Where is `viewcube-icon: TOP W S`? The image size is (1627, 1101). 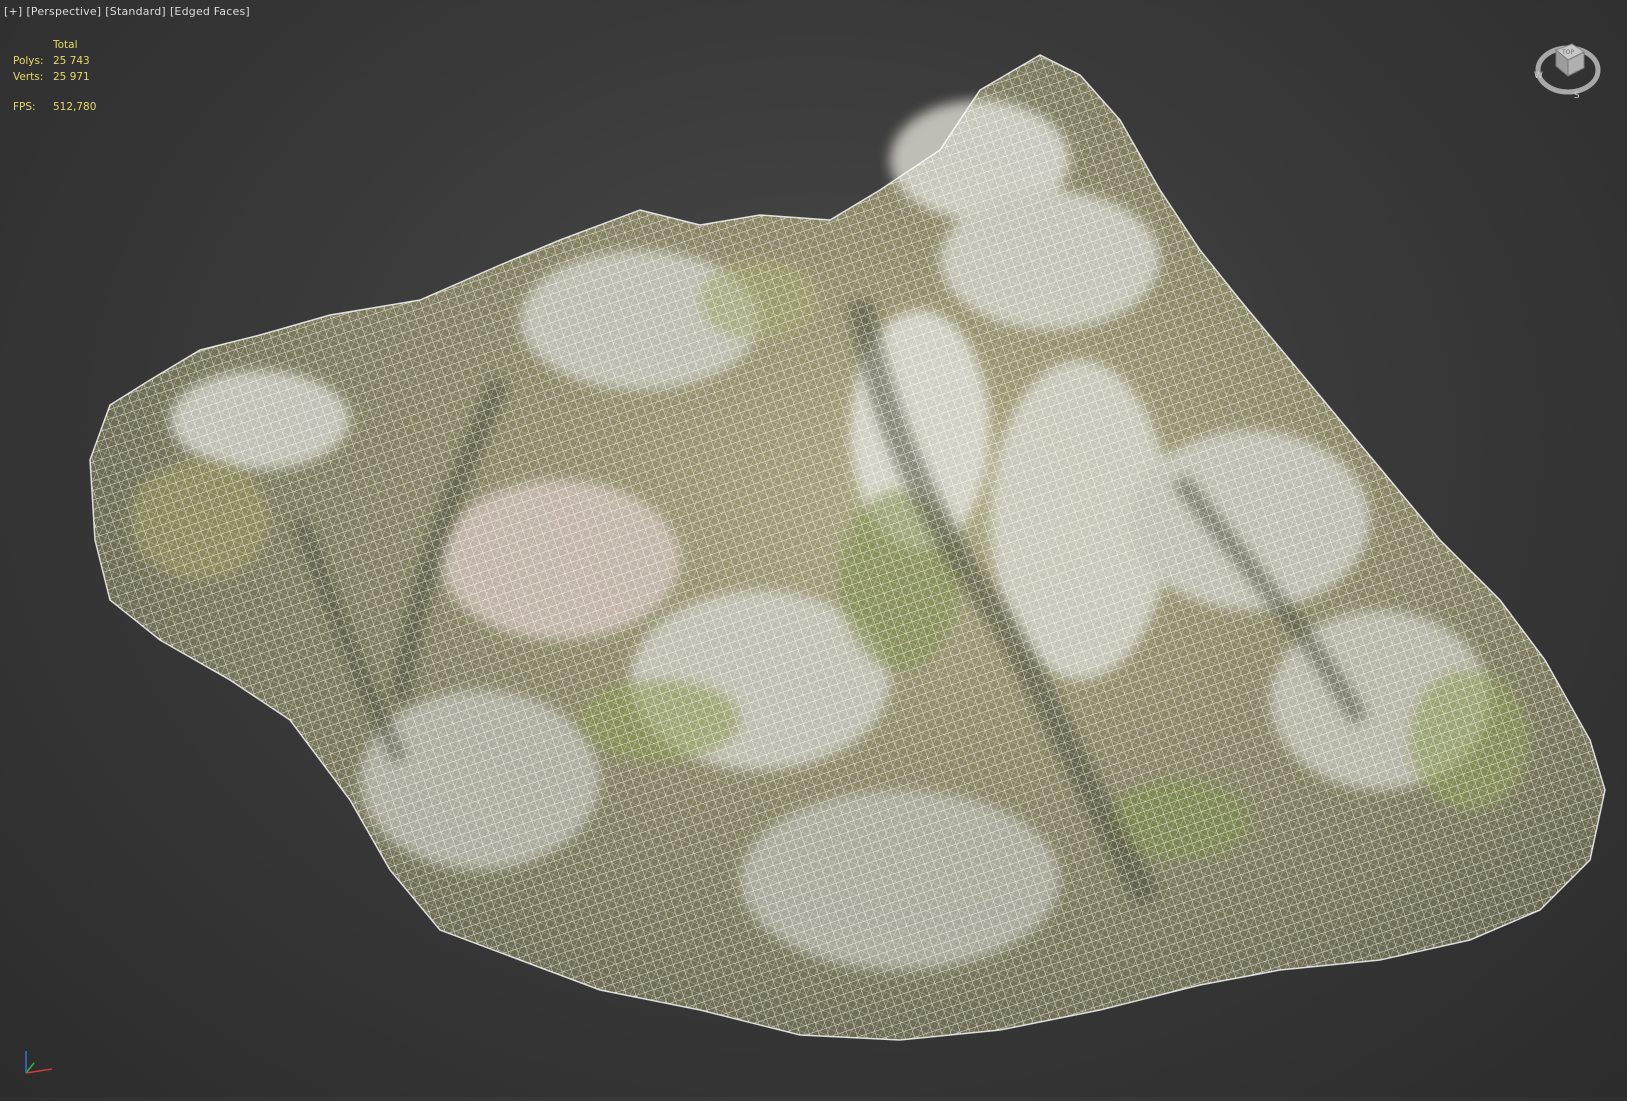 viewcube-icon: TOP W S is located at coordinates (1566, 66).